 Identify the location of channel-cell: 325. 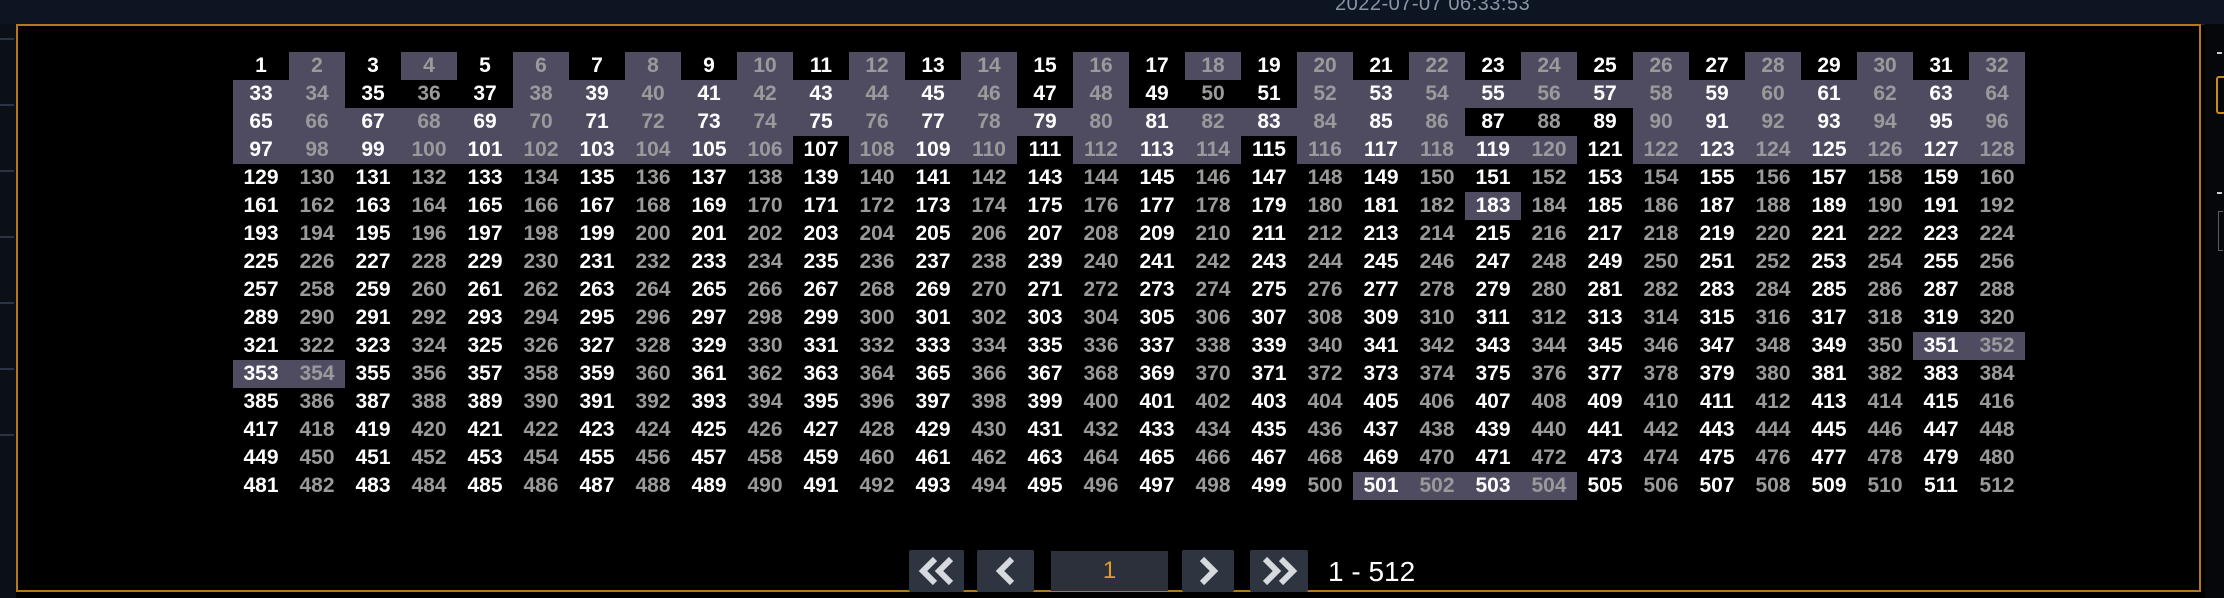
(485, 346).